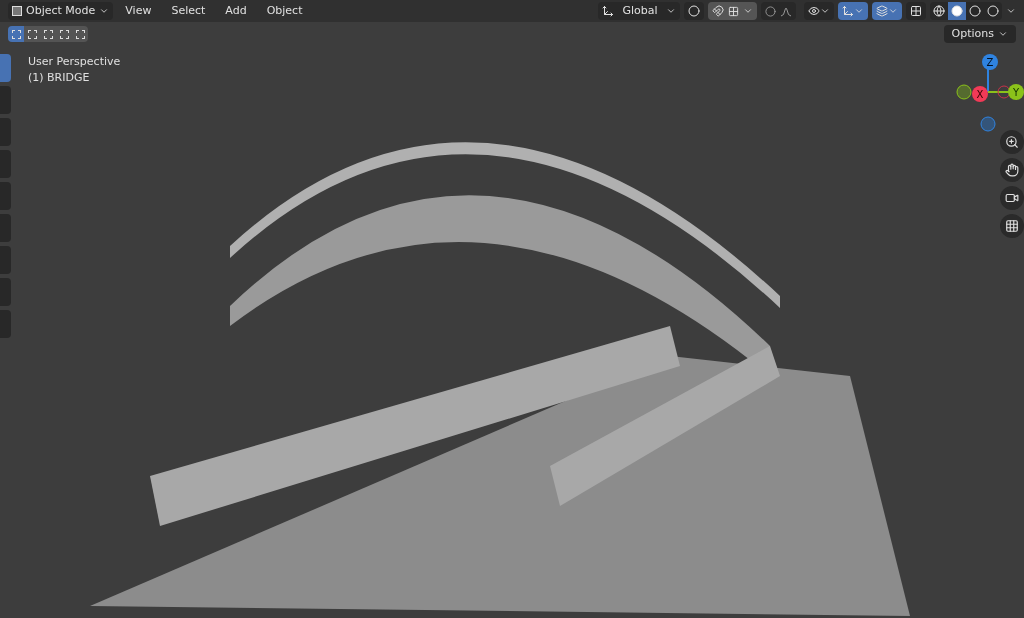 The image size is (1024, 618). I want to click on magnet-icon, so click(717, 11).